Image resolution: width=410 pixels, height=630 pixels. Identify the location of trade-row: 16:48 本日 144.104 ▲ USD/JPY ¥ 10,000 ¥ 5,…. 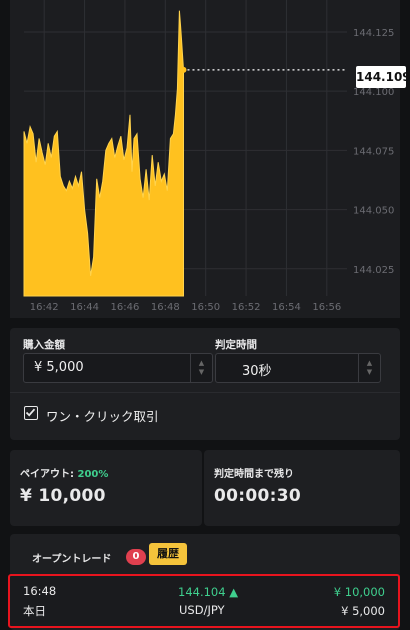
(204, 601).